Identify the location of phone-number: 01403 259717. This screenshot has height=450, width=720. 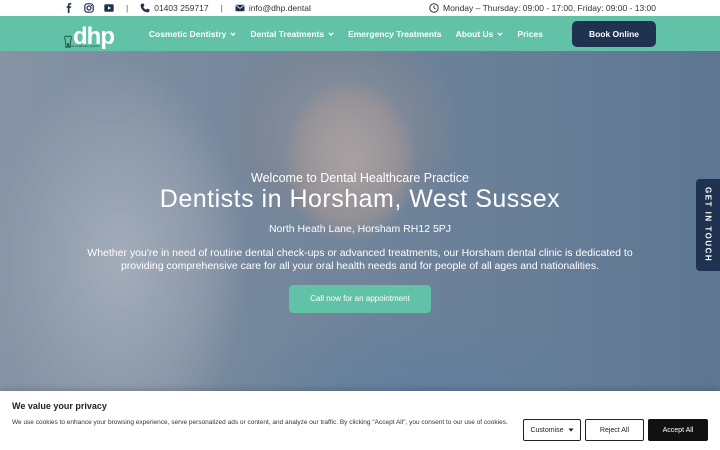
(181, 8).